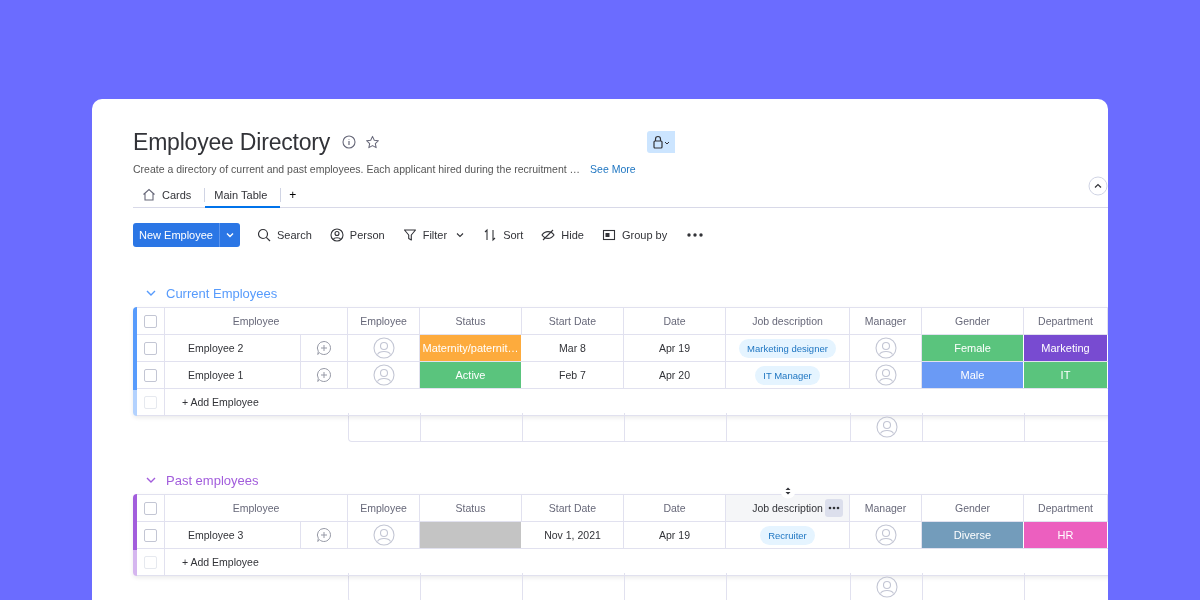 The height and width of the screenshot is (600, 1200). I want to click on date: Apr 20, so click(674, 375).